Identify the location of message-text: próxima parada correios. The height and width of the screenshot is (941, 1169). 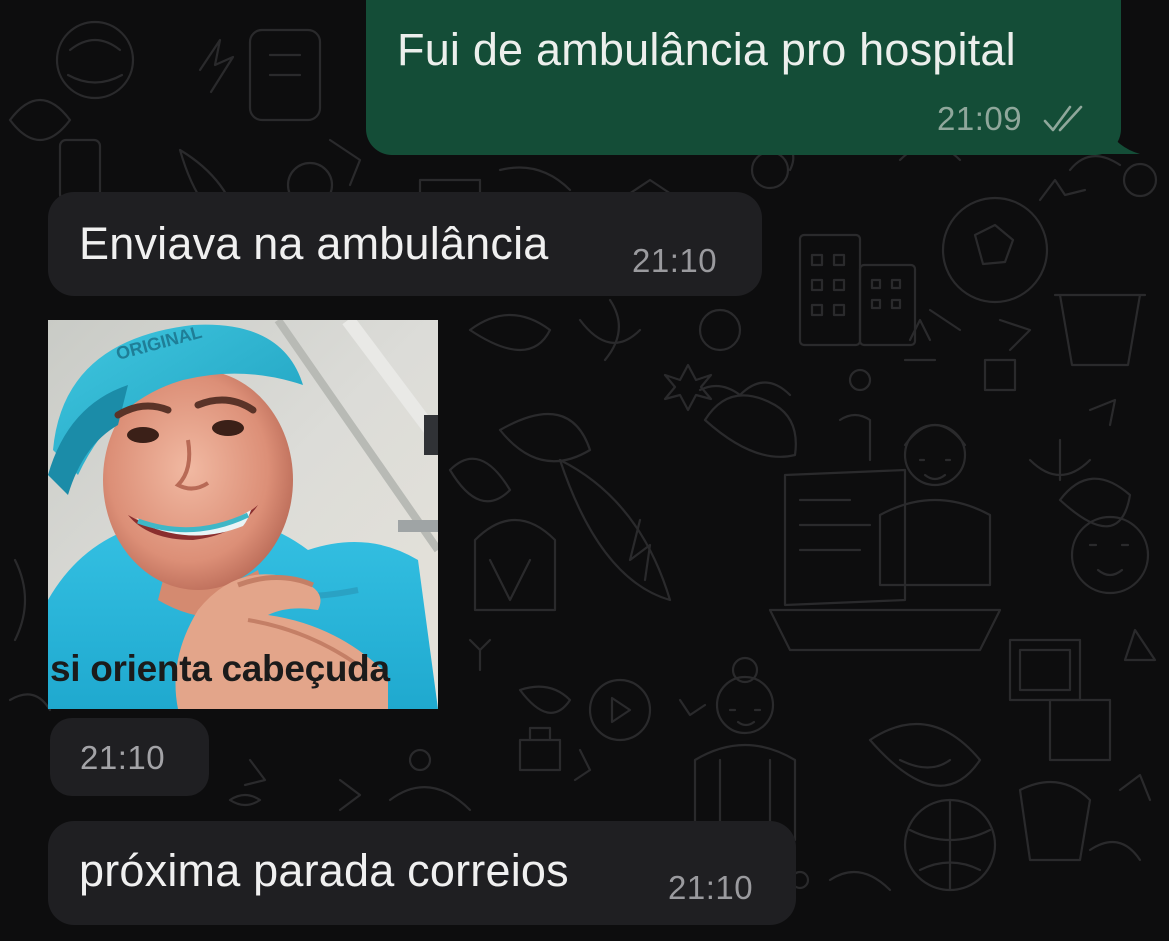
(324, 870).